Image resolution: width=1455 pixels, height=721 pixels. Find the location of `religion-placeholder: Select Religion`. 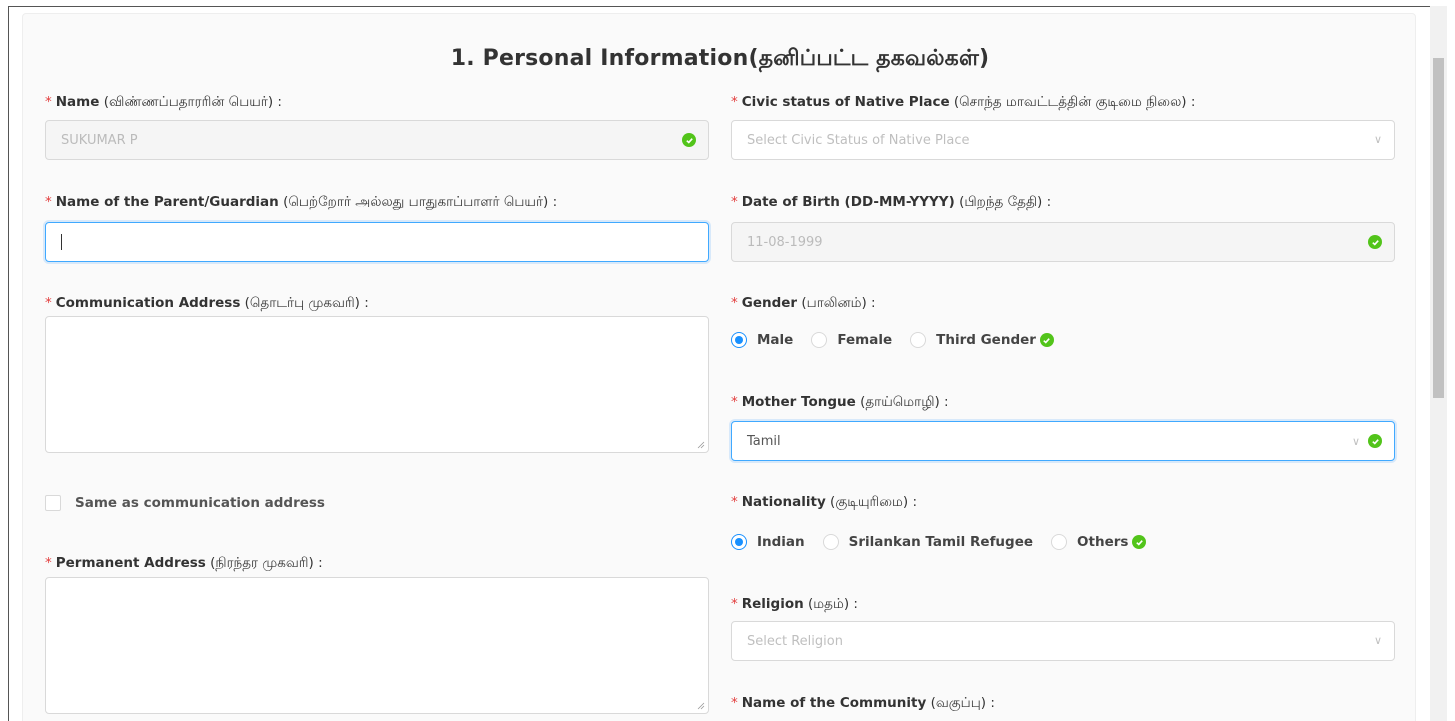

religion-placeholder: Select Religion is located at coordinates (795, 641).